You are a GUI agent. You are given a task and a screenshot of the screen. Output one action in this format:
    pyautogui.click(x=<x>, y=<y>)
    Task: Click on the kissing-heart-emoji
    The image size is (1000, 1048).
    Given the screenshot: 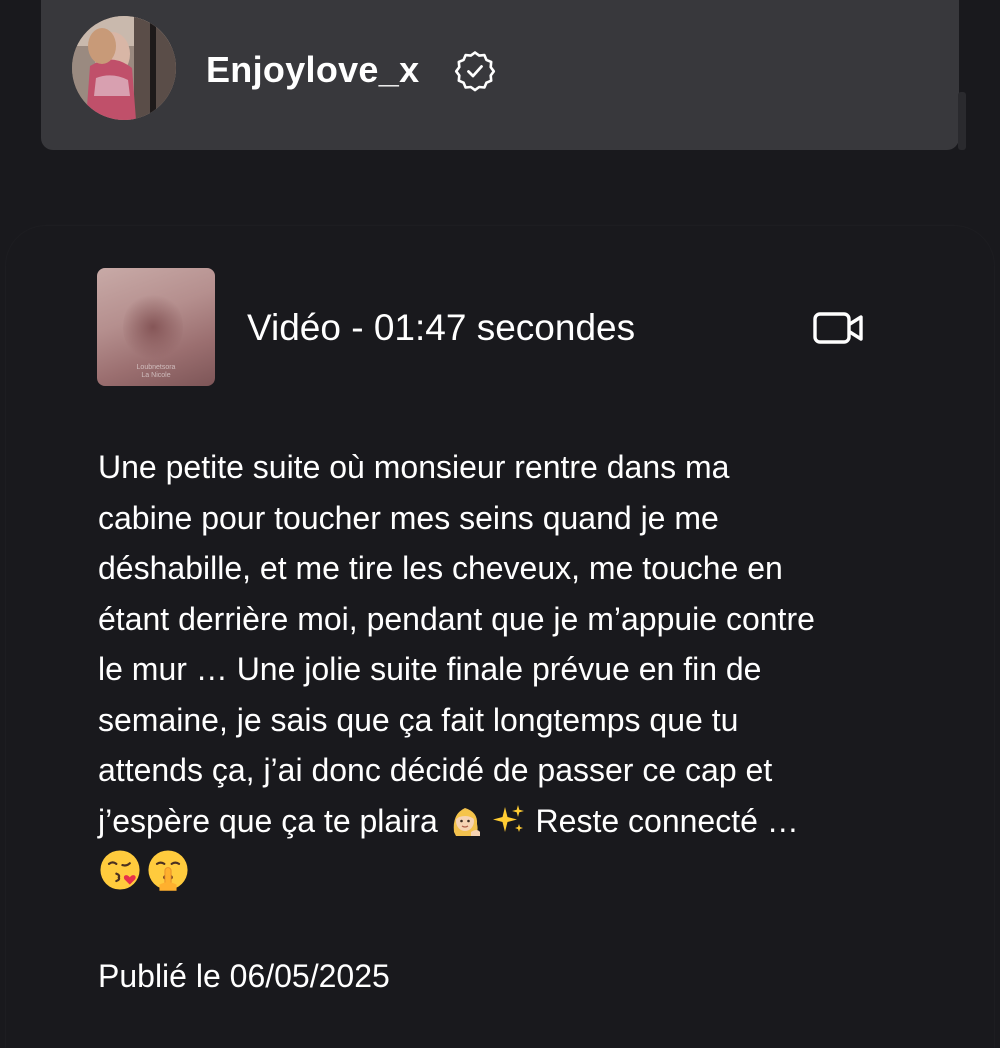 What is the action you would take?
    pyautogui.click(x=120, y=870)
    